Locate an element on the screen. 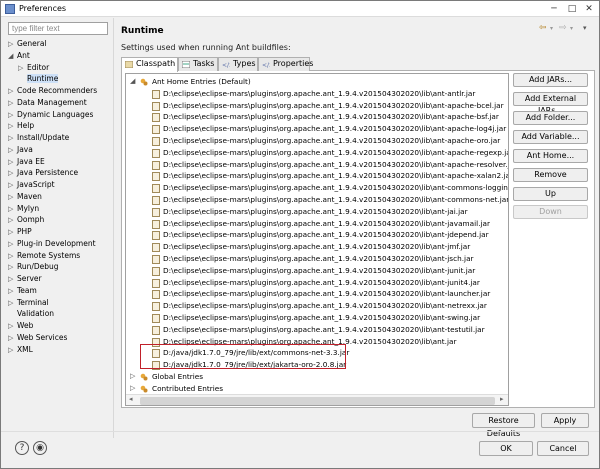 The height and width of the screenshot is (469, 600). restore-defaults-button: Restore Defaults is located at coordinates (503, 425).